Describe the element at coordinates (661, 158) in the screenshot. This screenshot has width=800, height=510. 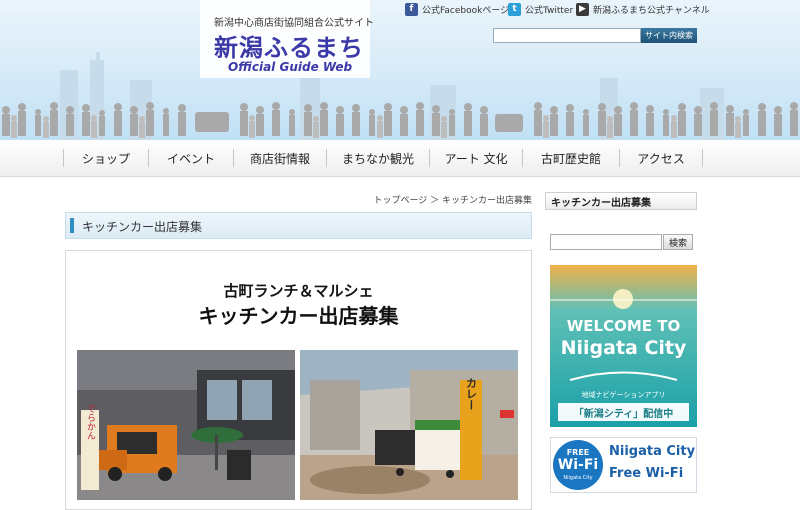
I see `nav-item-access: アクセス` at that location.